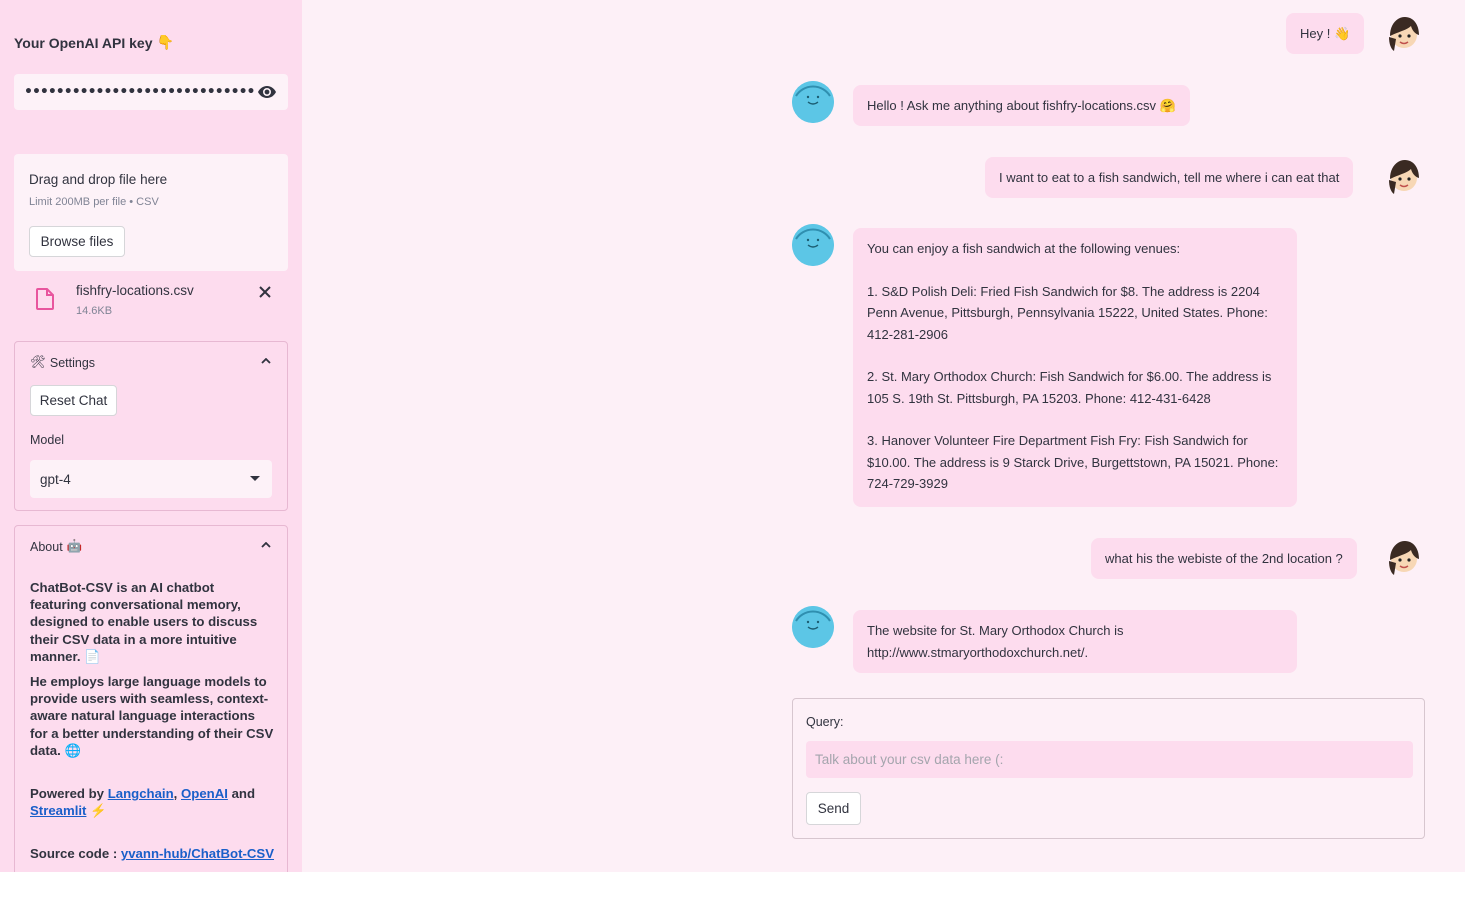 The image size is (1465, 911). What do you see at coordinates (267, 92) in the screenshot?
I see `eye-icon` at bounding box center [267, 92].